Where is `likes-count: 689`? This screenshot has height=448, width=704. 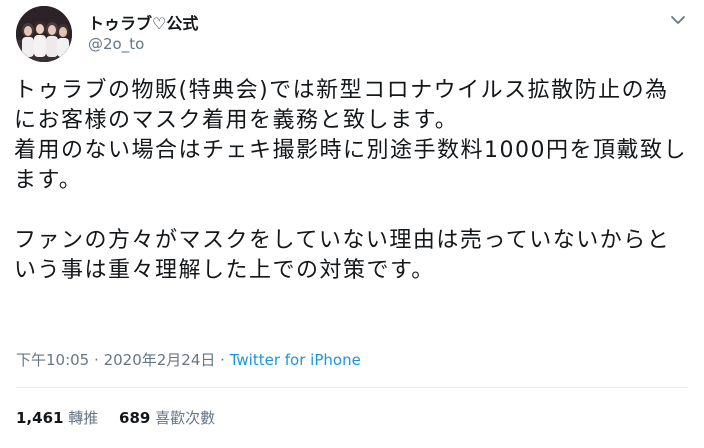 likes-count: 689 is located at coordinates (135, 418).